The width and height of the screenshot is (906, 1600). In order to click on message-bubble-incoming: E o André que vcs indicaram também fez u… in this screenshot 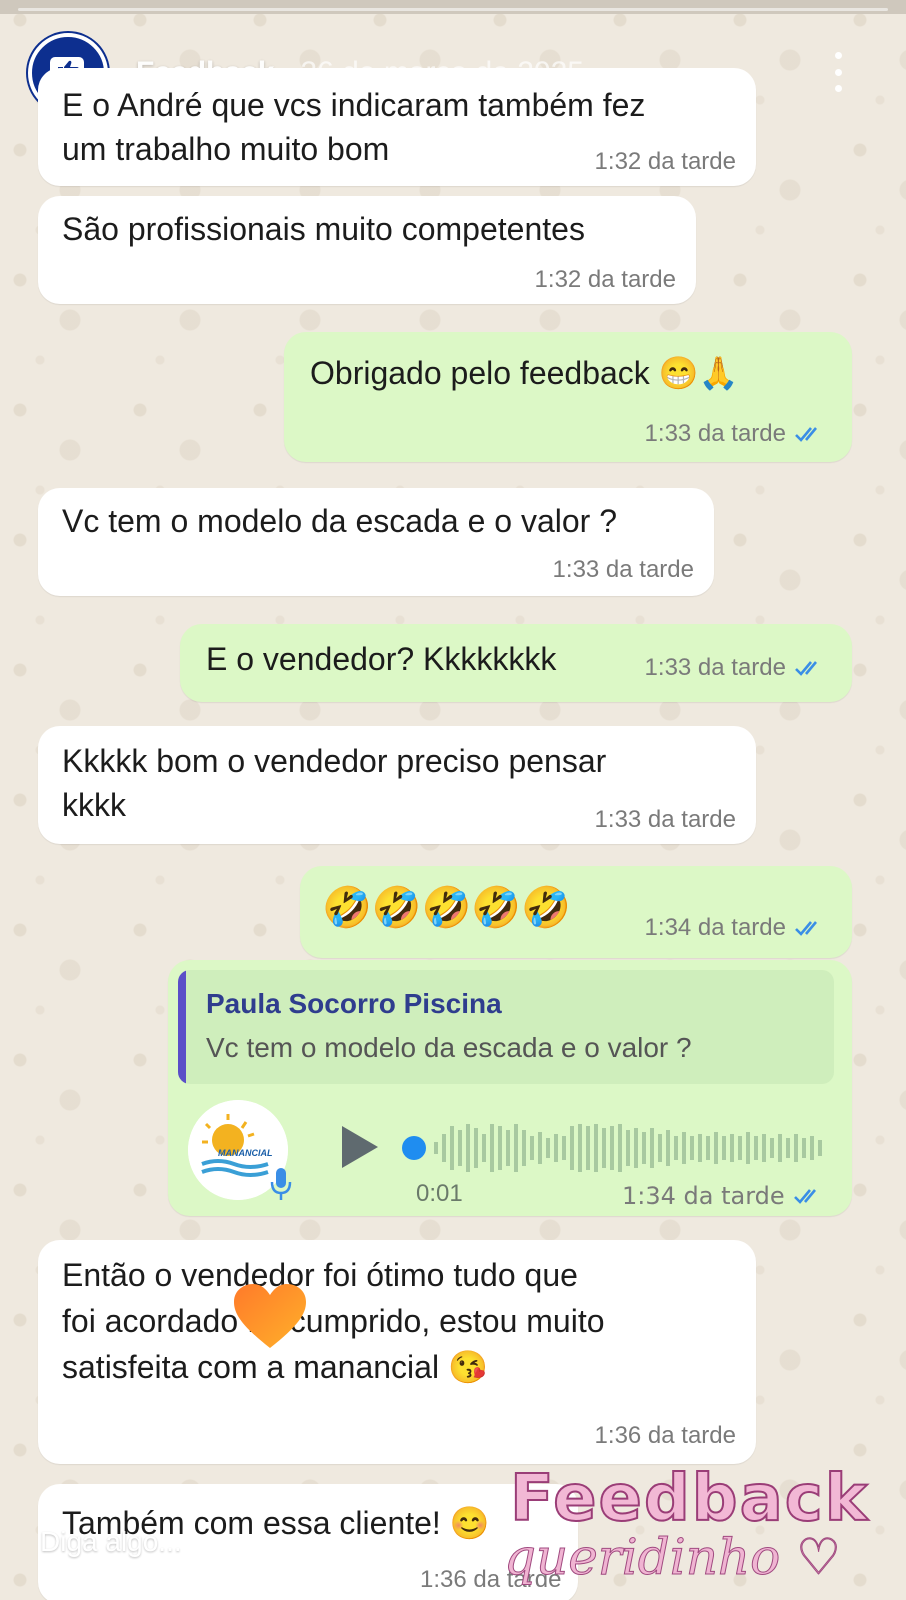, I will do `click(397, 127)`.